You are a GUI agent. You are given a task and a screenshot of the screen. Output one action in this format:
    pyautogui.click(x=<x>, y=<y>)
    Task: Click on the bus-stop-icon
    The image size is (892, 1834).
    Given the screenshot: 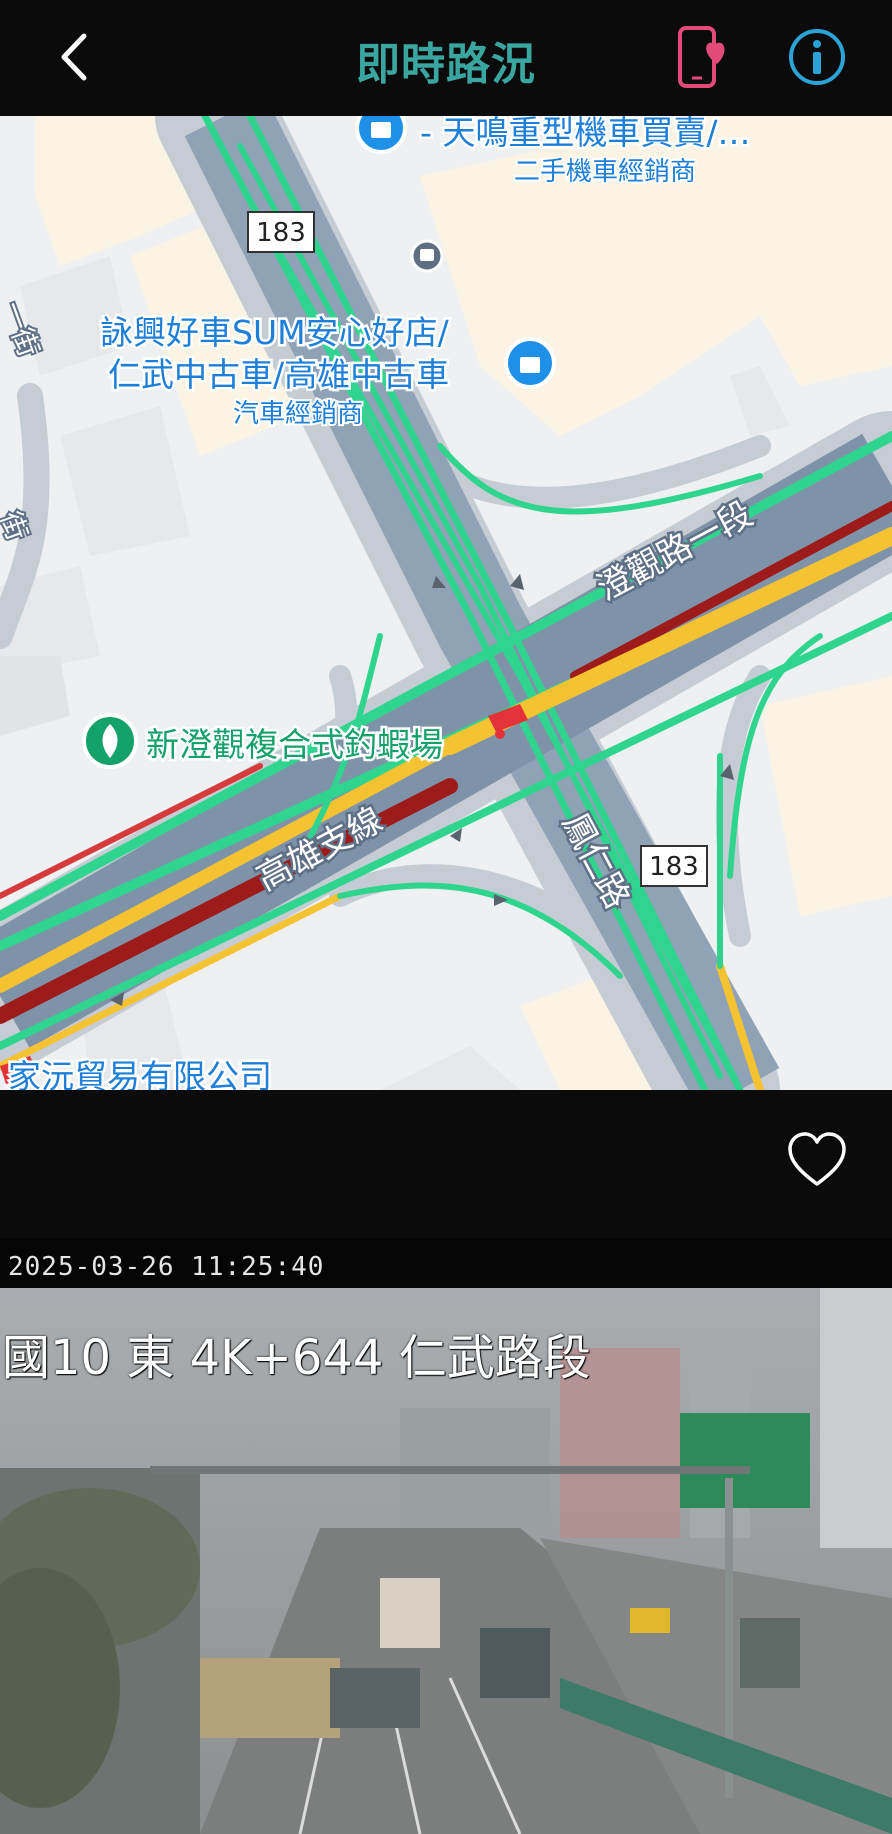 What is the action you would take?
    pyautogui.click(x=427, y=256)
    